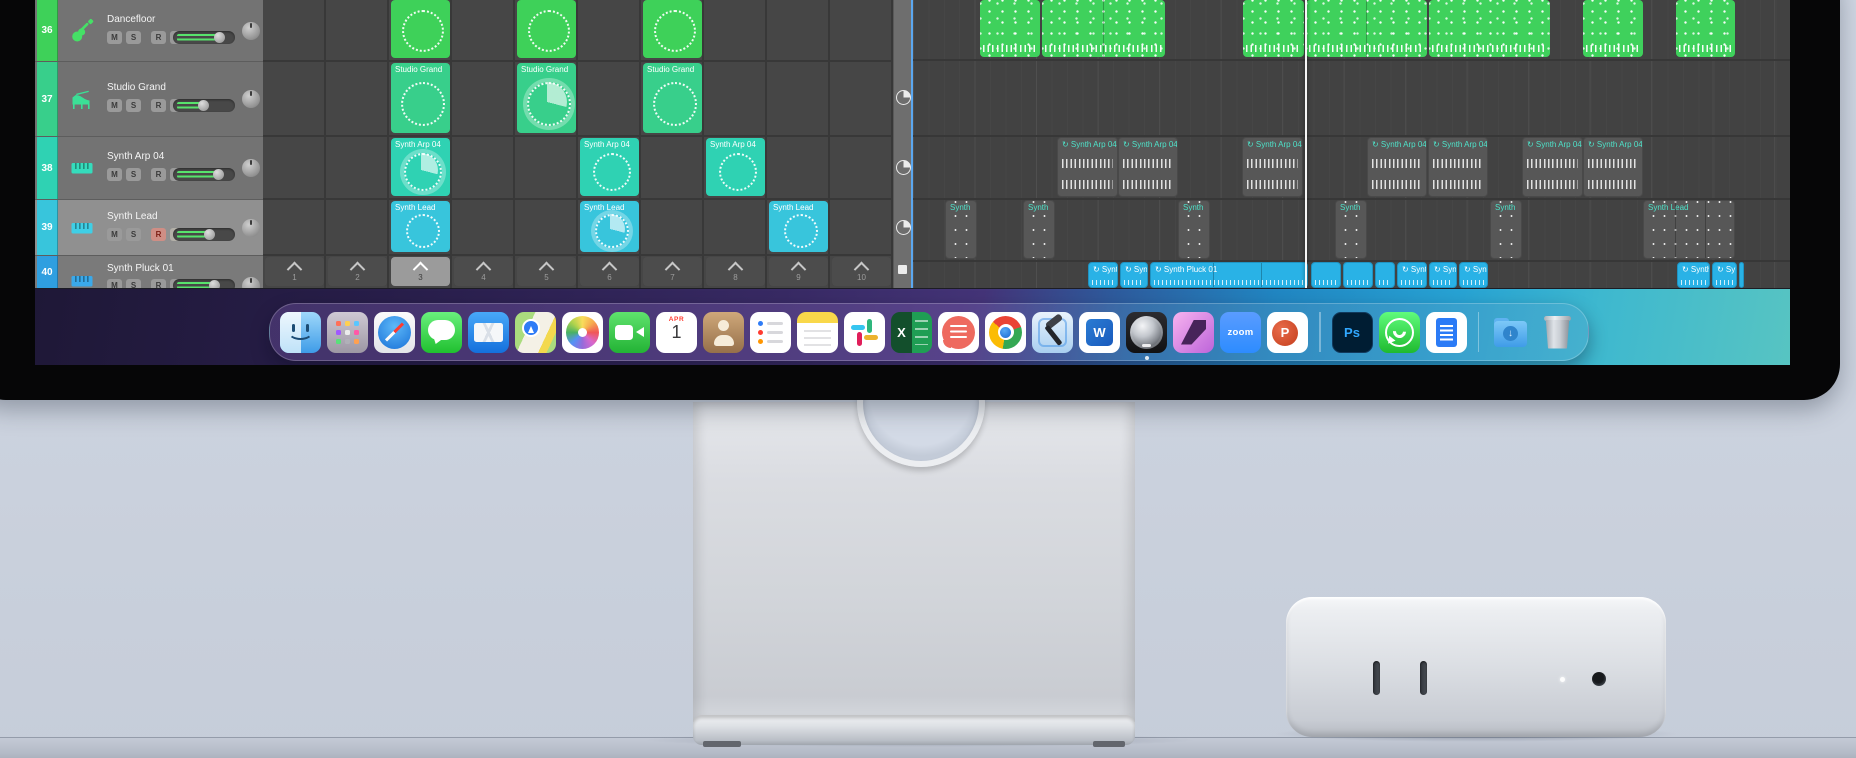 This screenshot has width=1856, height=758. I want to click on google-docs-icon, so click(1446, 332).